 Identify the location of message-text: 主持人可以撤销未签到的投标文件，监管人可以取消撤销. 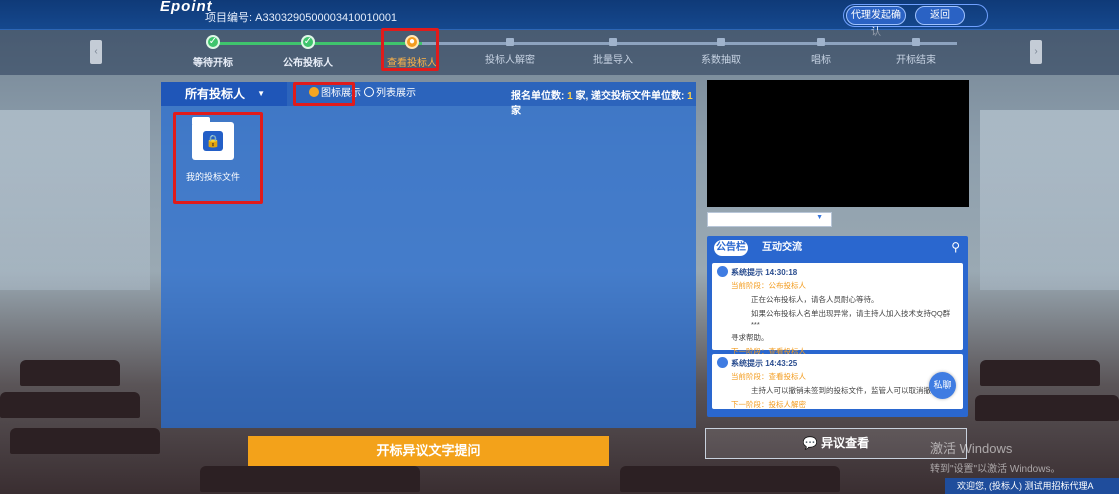
(845, 390).